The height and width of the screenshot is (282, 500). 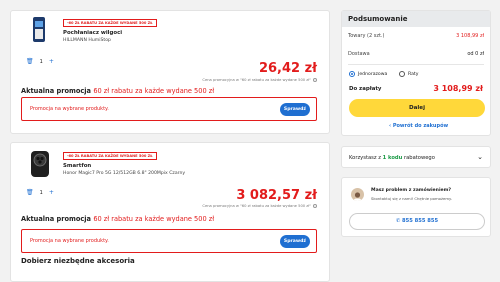 I want to click on payment-option-installments: Raty, so click(x=408, y=74).